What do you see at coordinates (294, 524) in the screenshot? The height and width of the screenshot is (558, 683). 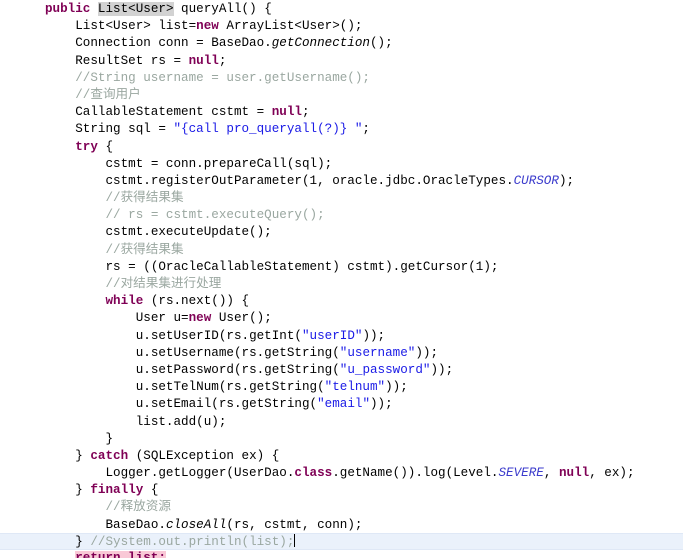 I see `code-token: (rs, cstmt, conn);` at bounding box center [294, 524].